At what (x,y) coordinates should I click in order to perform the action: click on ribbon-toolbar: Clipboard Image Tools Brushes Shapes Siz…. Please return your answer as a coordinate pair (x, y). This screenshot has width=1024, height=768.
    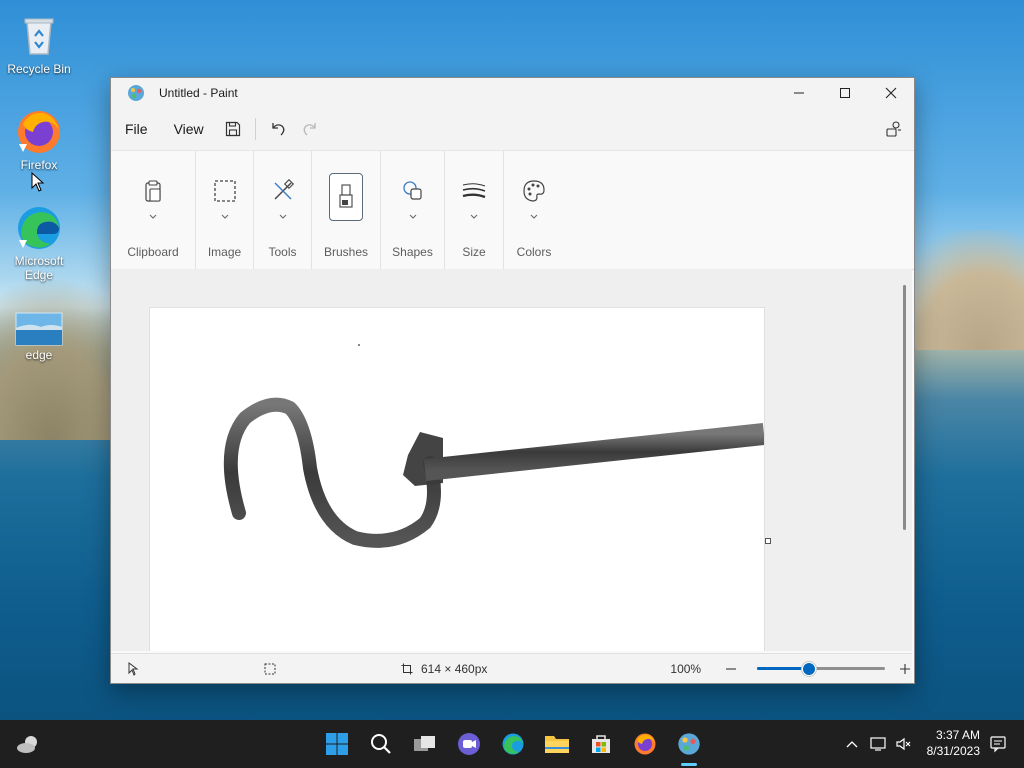
    Looking at the image, I should click on (512, 210).